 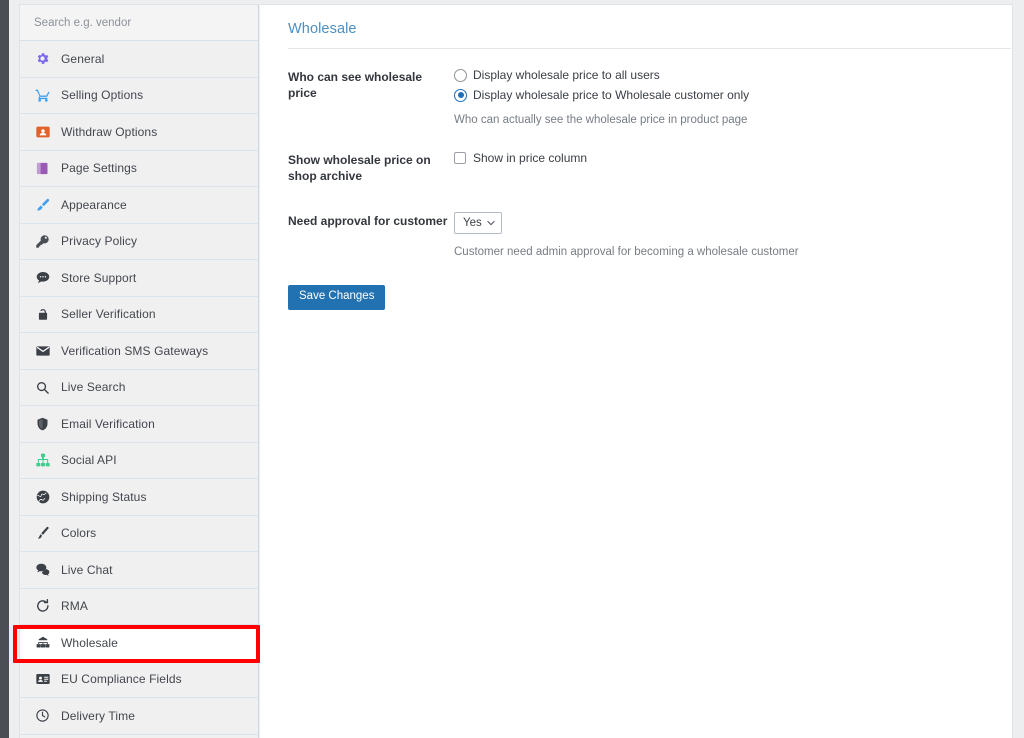 I want to click on sidebar-item-label: Colors, so click(x=79, y=533).